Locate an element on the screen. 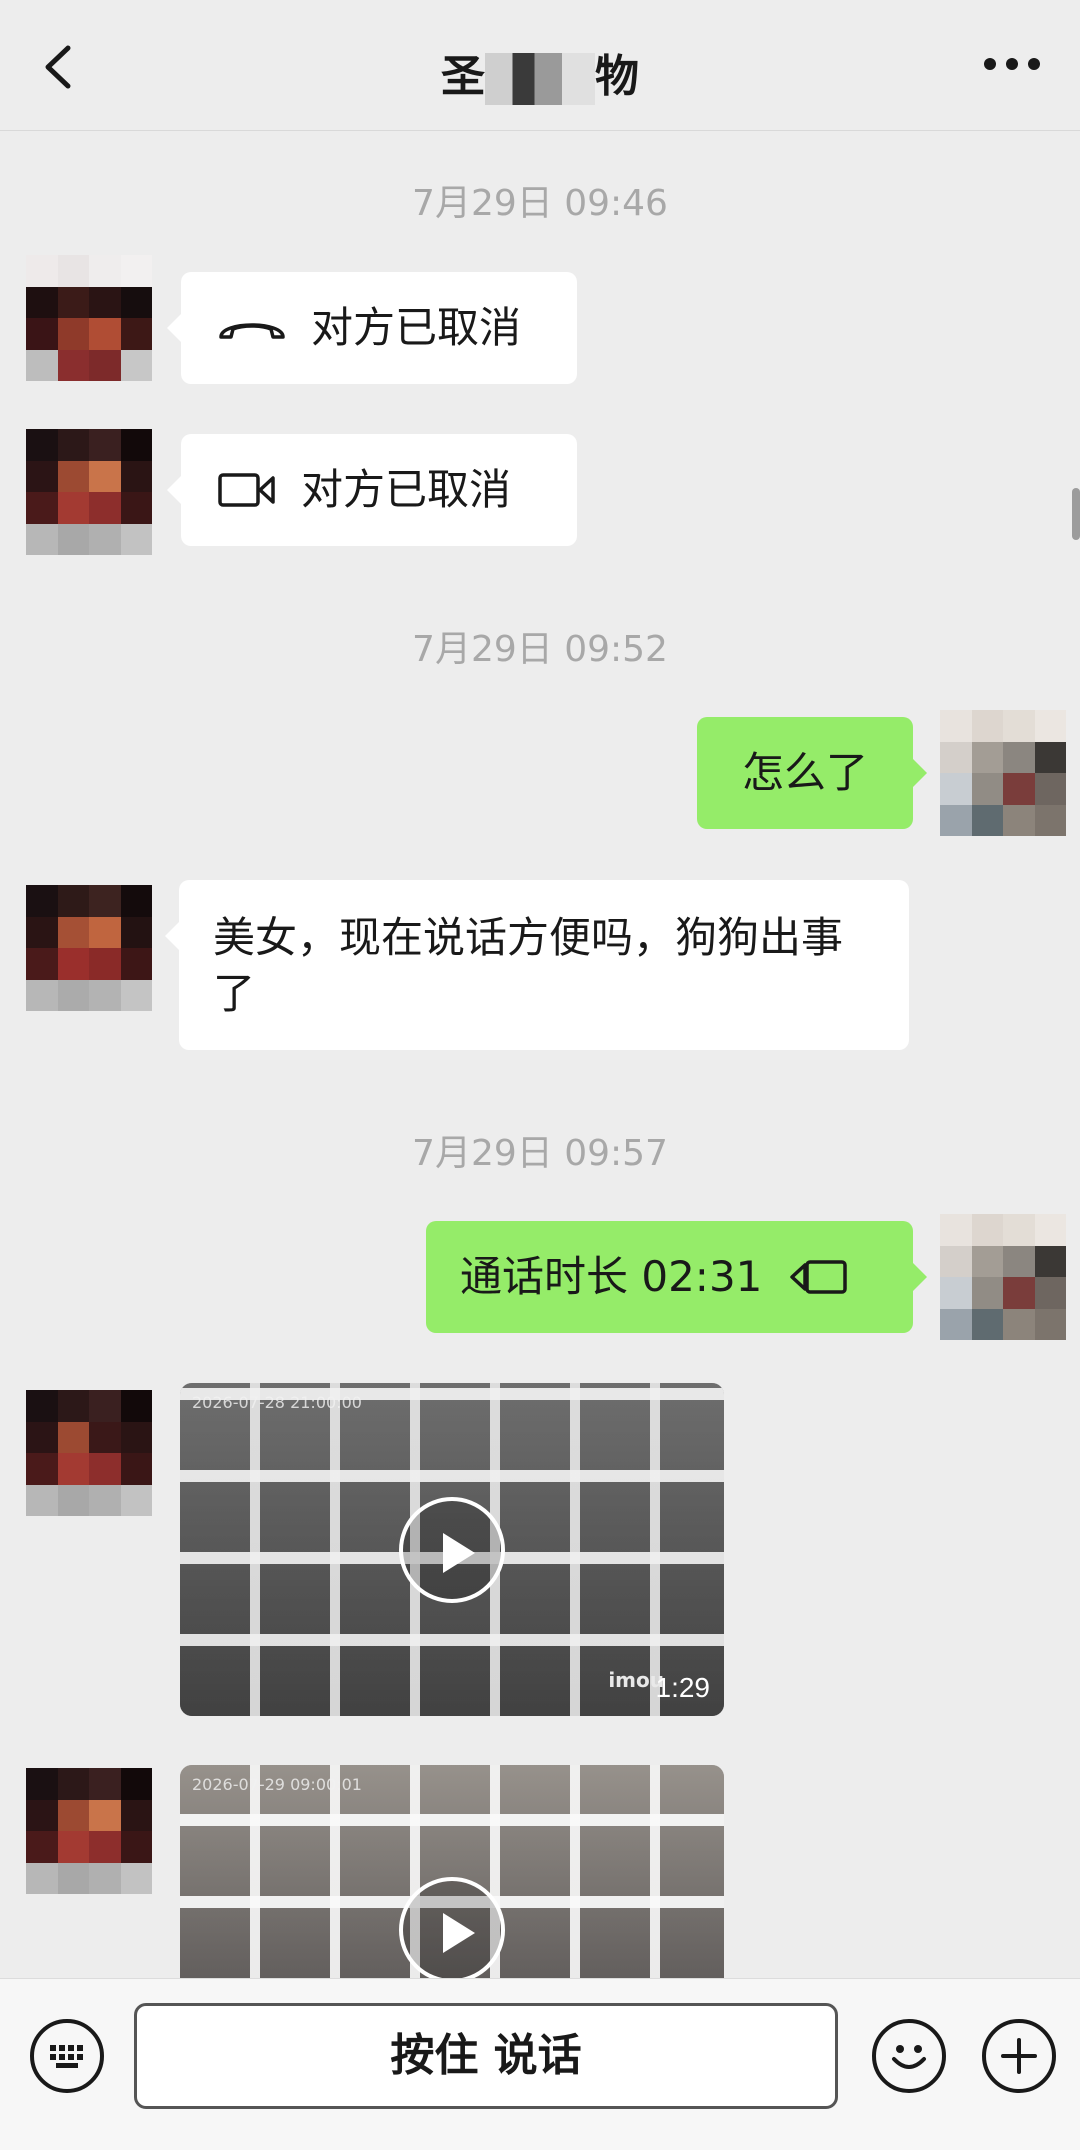 The width and height of the screenshot is (1080, 2150). message-text: 美女，现在说话方便吗，狗狗出事了 is located at coordinates (528, 965).